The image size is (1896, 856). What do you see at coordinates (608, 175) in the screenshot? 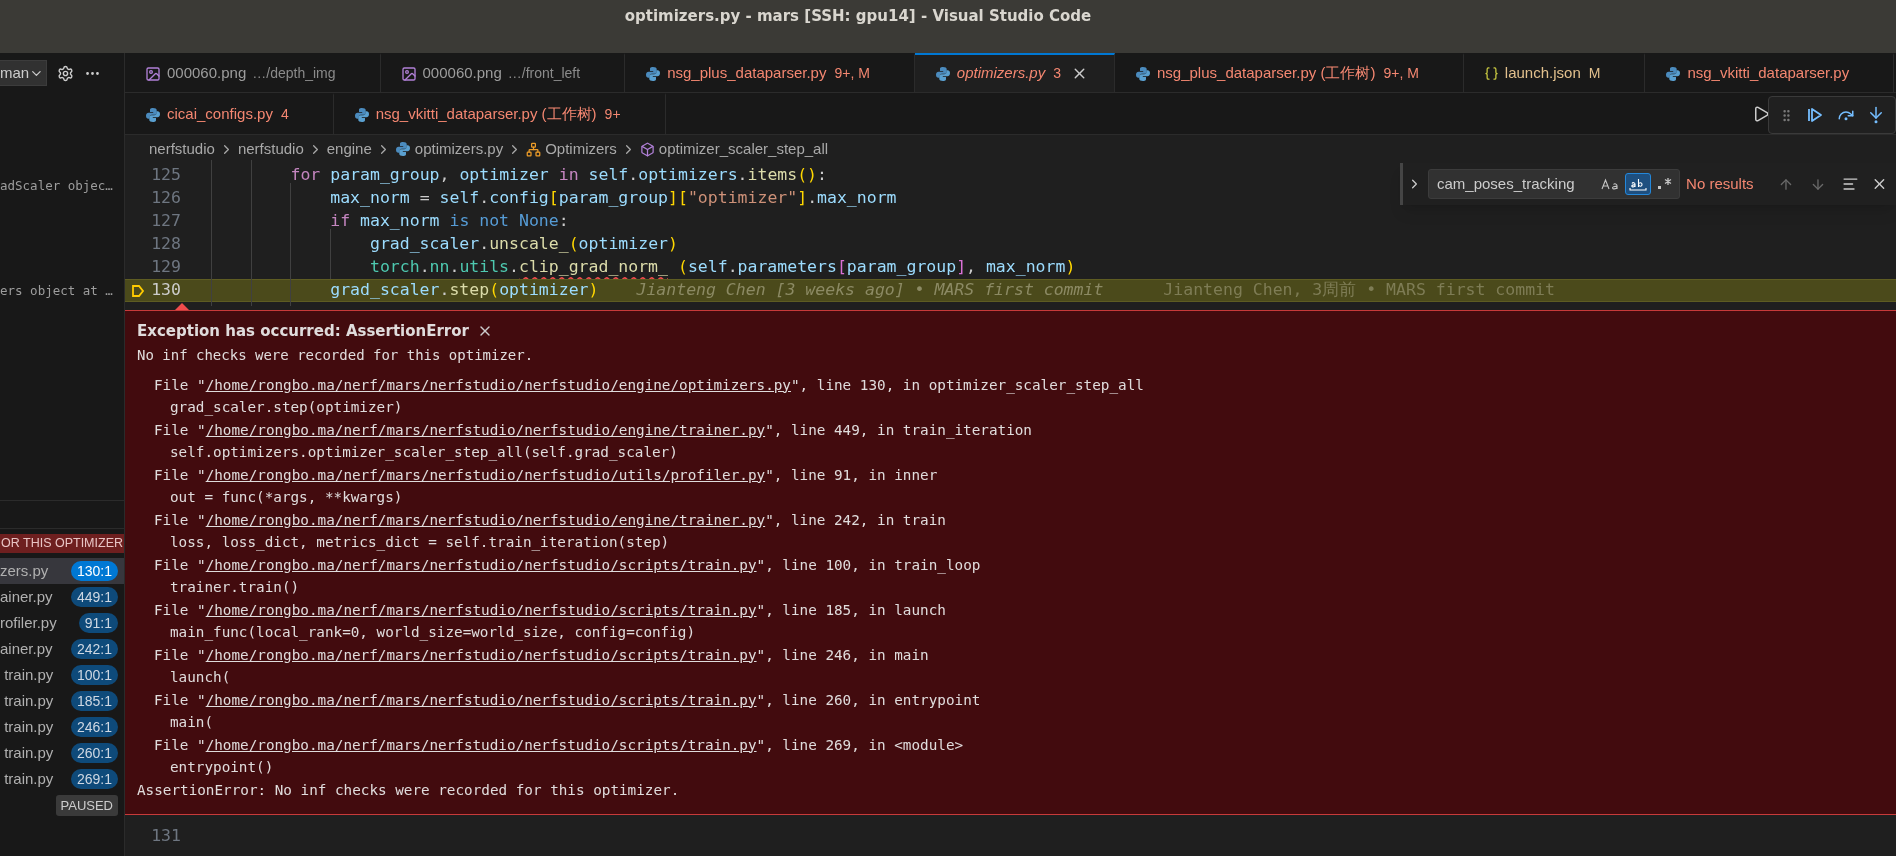
I see `code-token: self` at bounding box center [608, 175].